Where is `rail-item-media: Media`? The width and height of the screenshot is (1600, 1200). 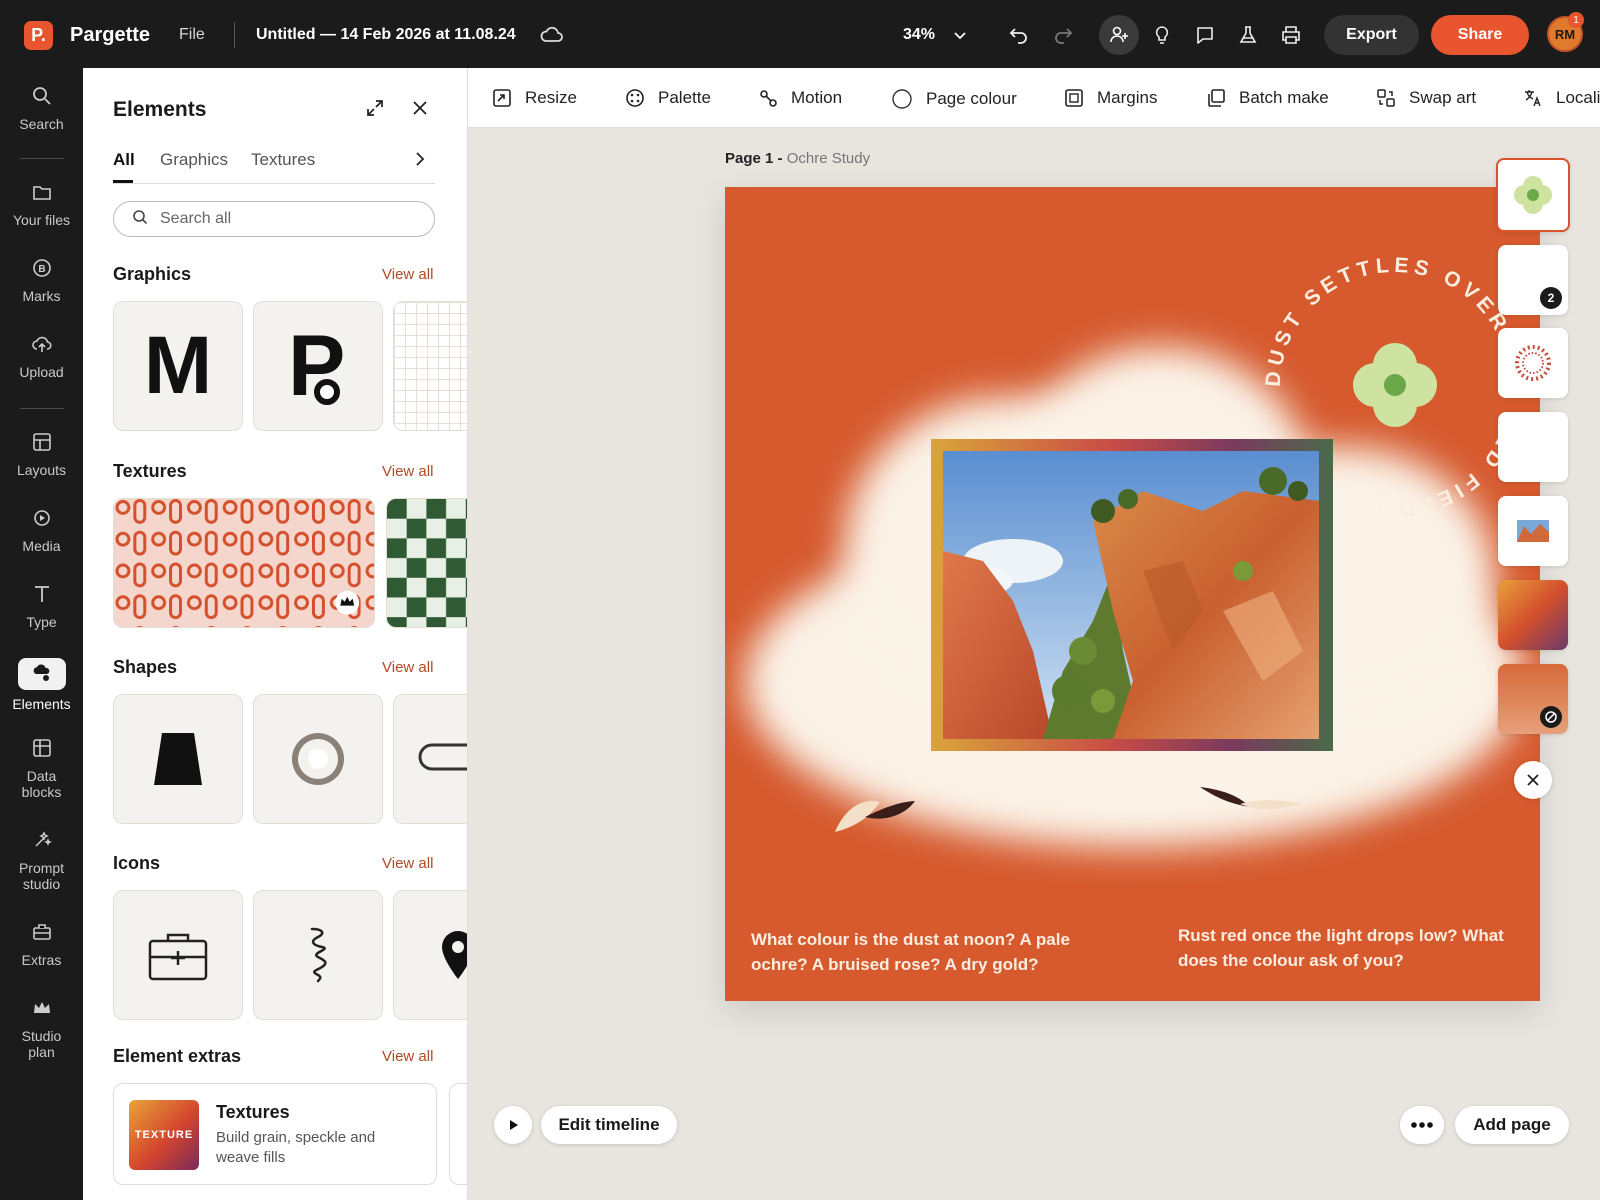 rail-item-media: Media is located at coordinates (41, 530).